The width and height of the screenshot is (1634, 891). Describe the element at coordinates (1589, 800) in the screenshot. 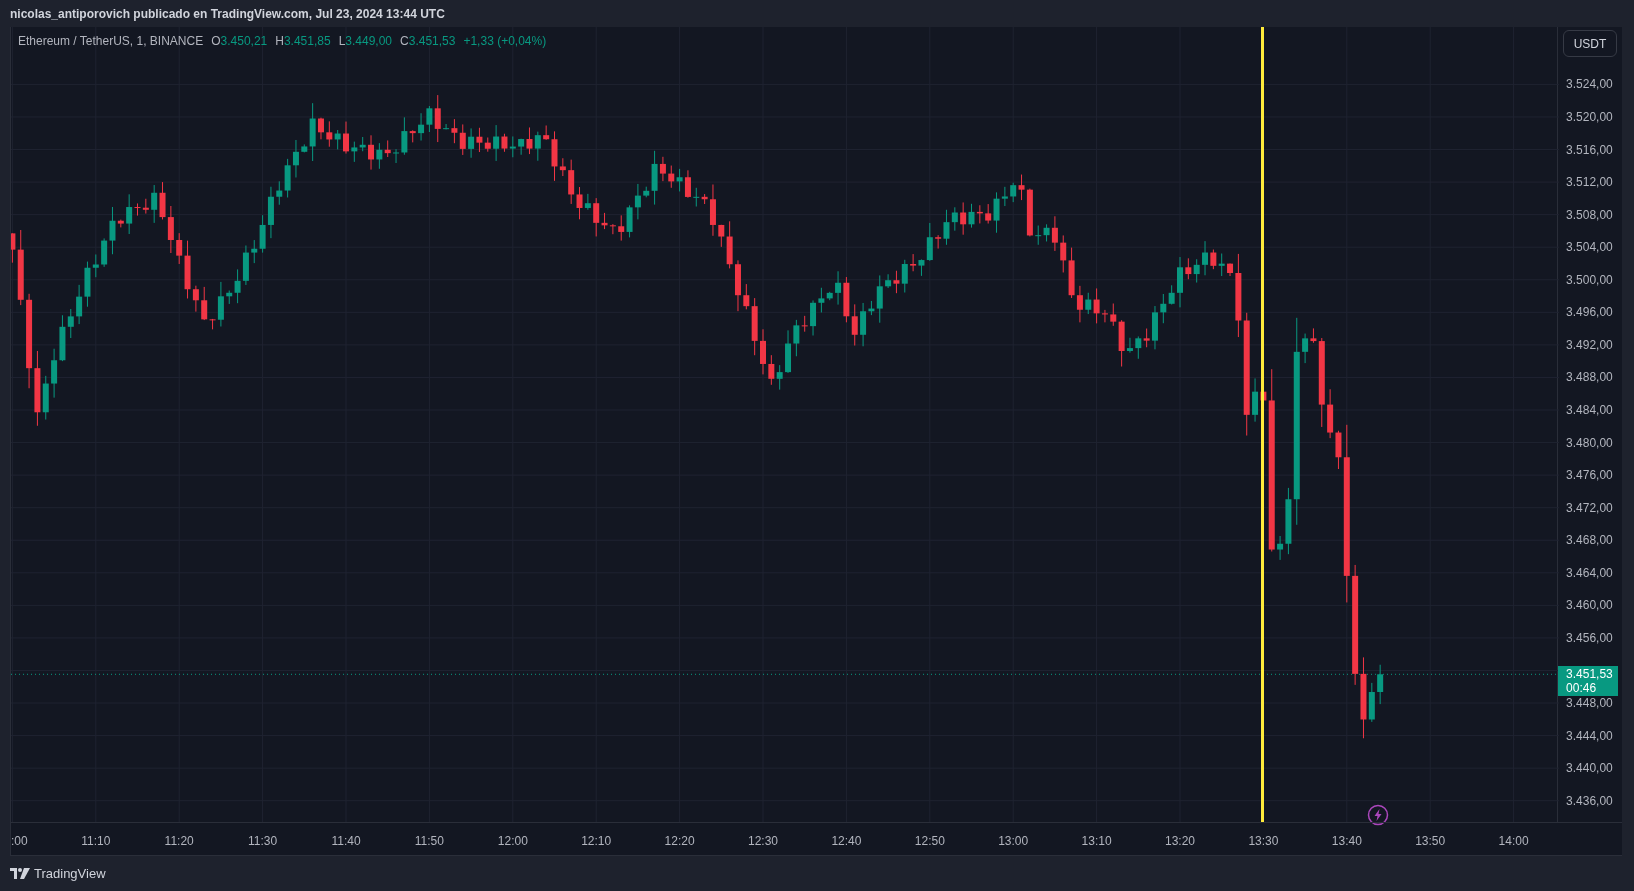

I see `price-tick: 3.436,00` at that location.